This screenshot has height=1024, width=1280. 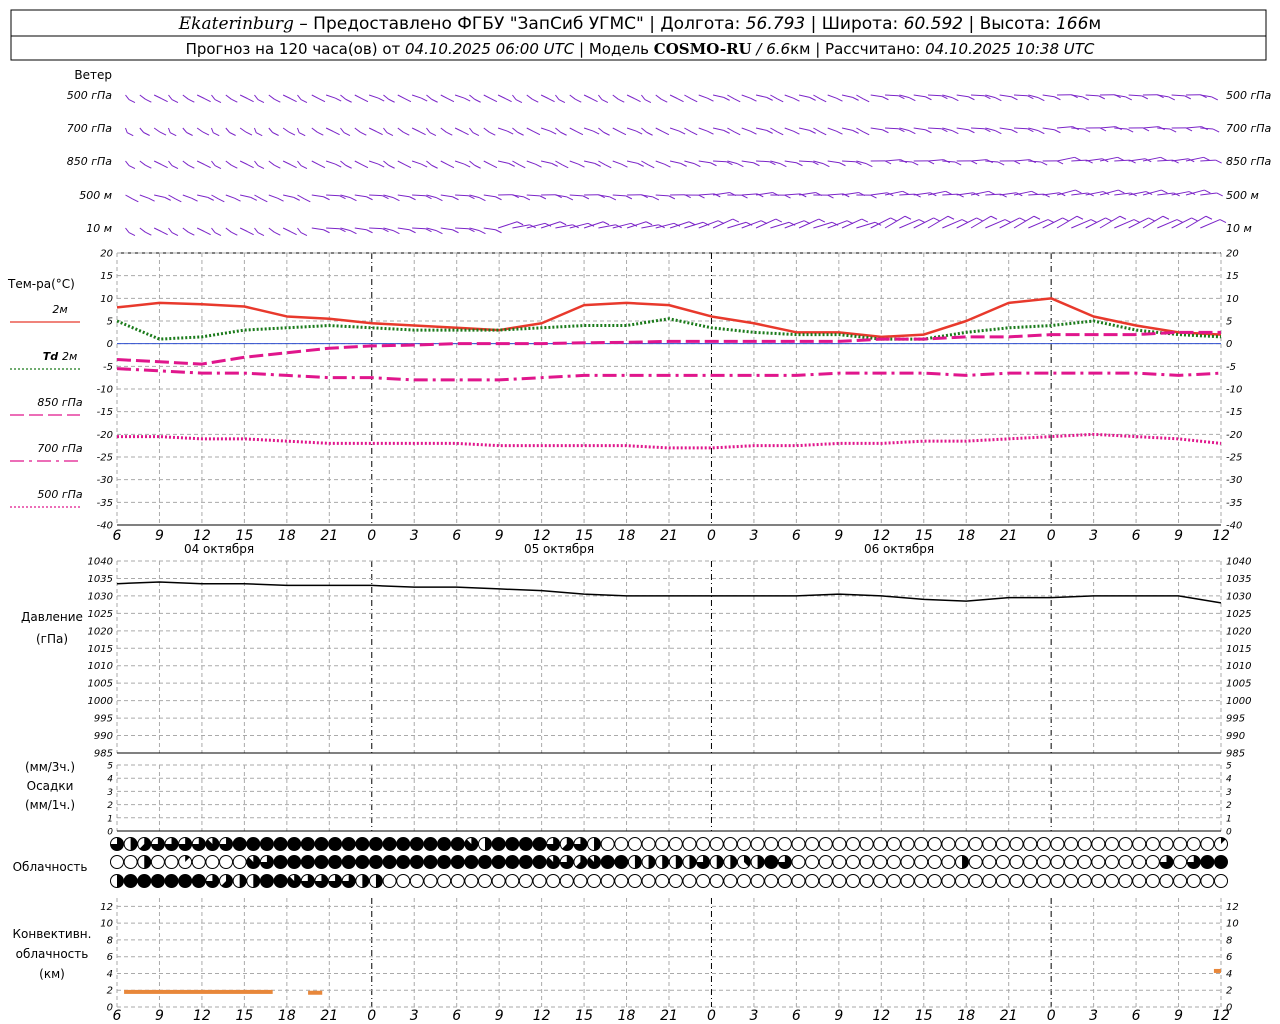 I want to click on wind-level-label: 500 гПа, so click(x=90, y=95).